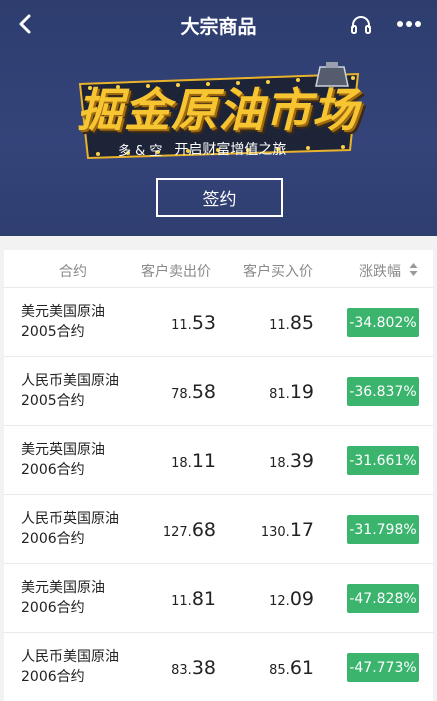 The height and width of the screenshot is (701, 437). I want to click on change-badge: -34.802%, so click(383, 322).